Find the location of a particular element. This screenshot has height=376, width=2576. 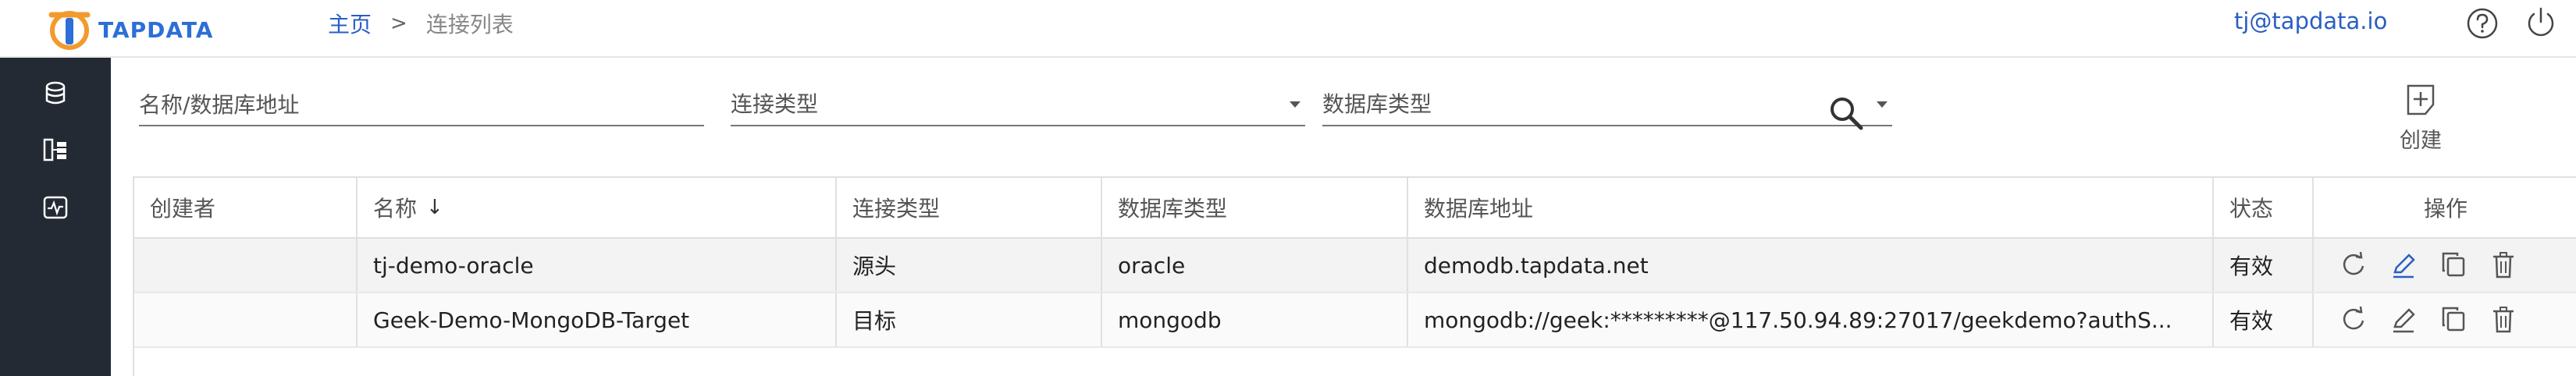

name-address-filter is located at coordinates (421, 107).